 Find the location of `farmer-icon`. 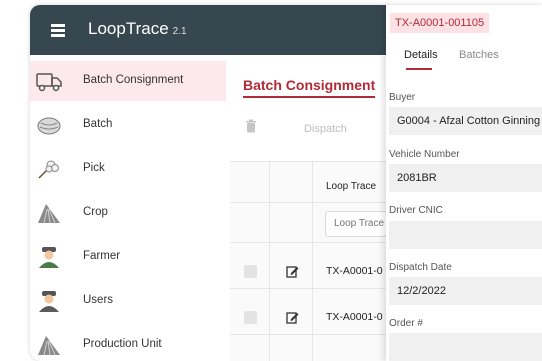

farmer-icon is located at coordinates (49, 257).